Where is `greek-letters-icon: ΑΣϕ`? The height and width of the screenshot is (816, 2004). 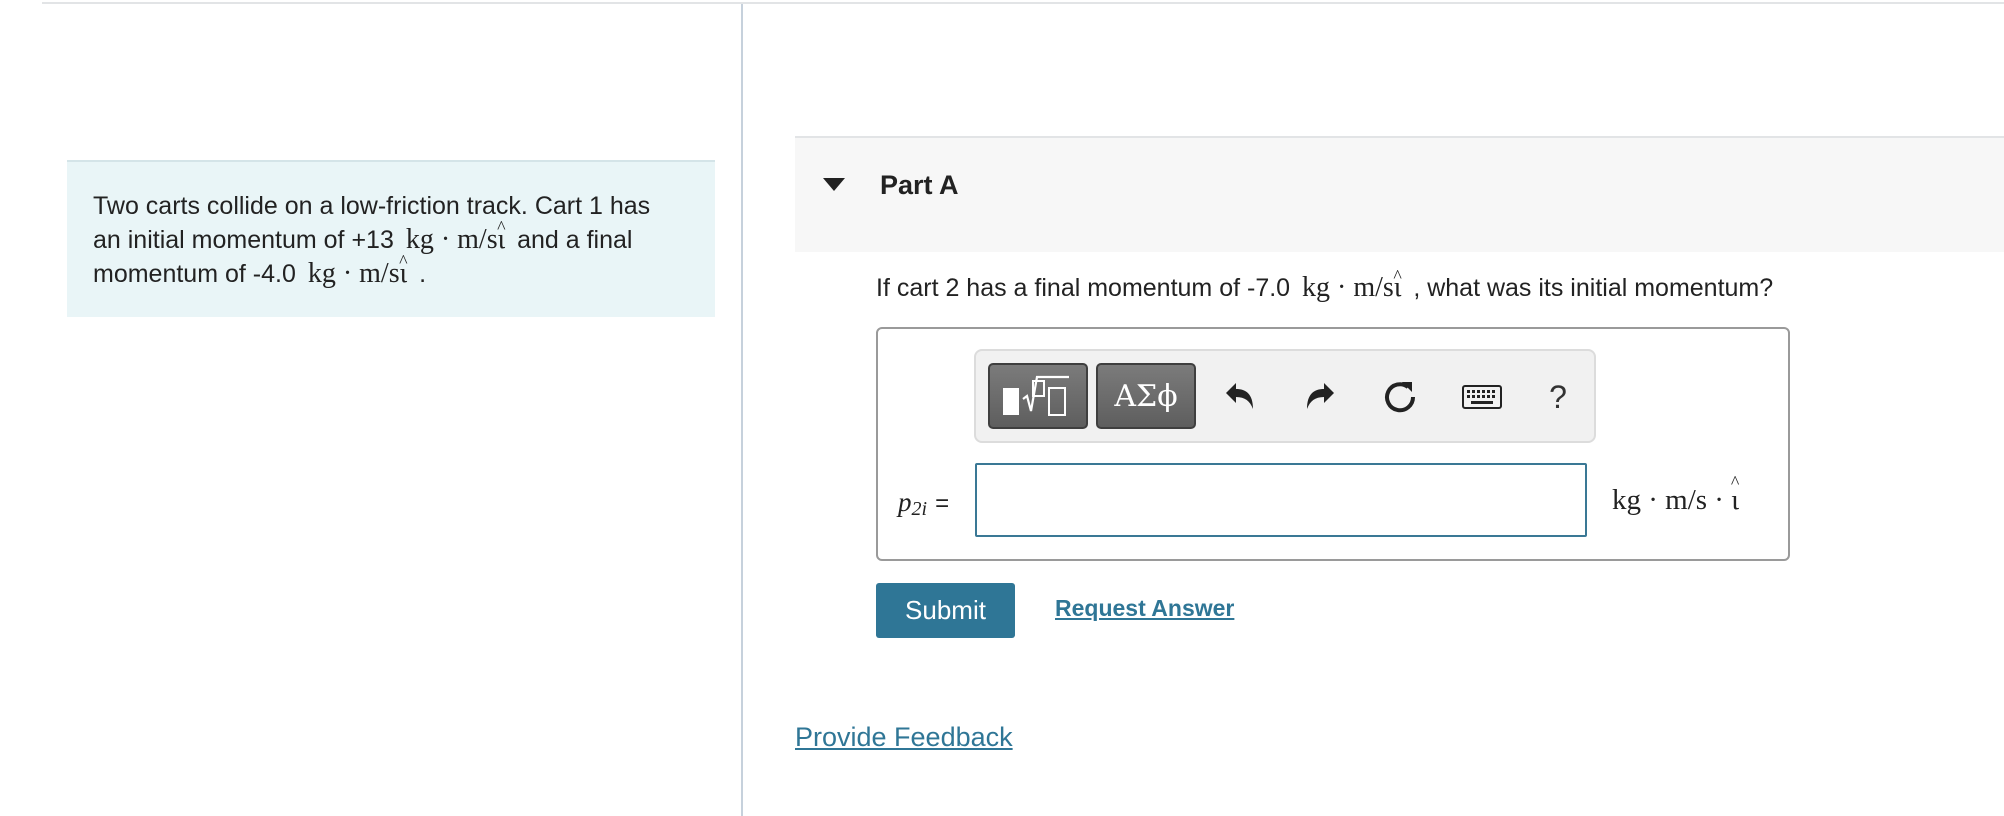 greek-letters-icon: ΑΣϕ is located at coordinates (1146, 396).